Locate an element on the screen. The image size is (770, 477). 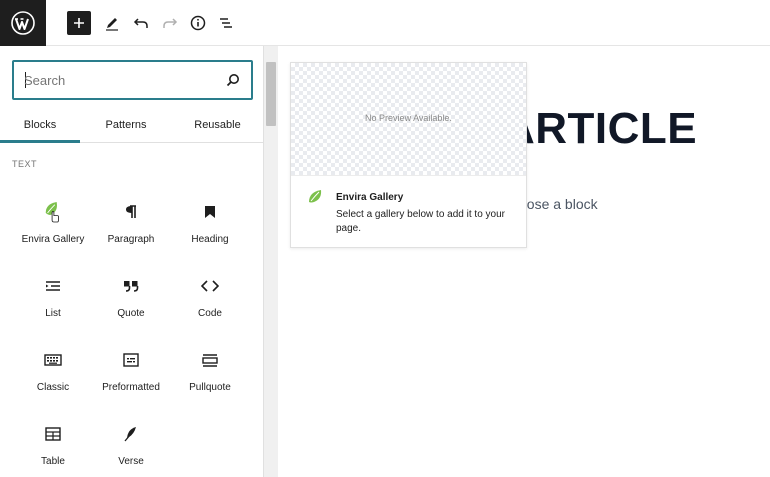
table-icon is located at coordinates (53, 434).